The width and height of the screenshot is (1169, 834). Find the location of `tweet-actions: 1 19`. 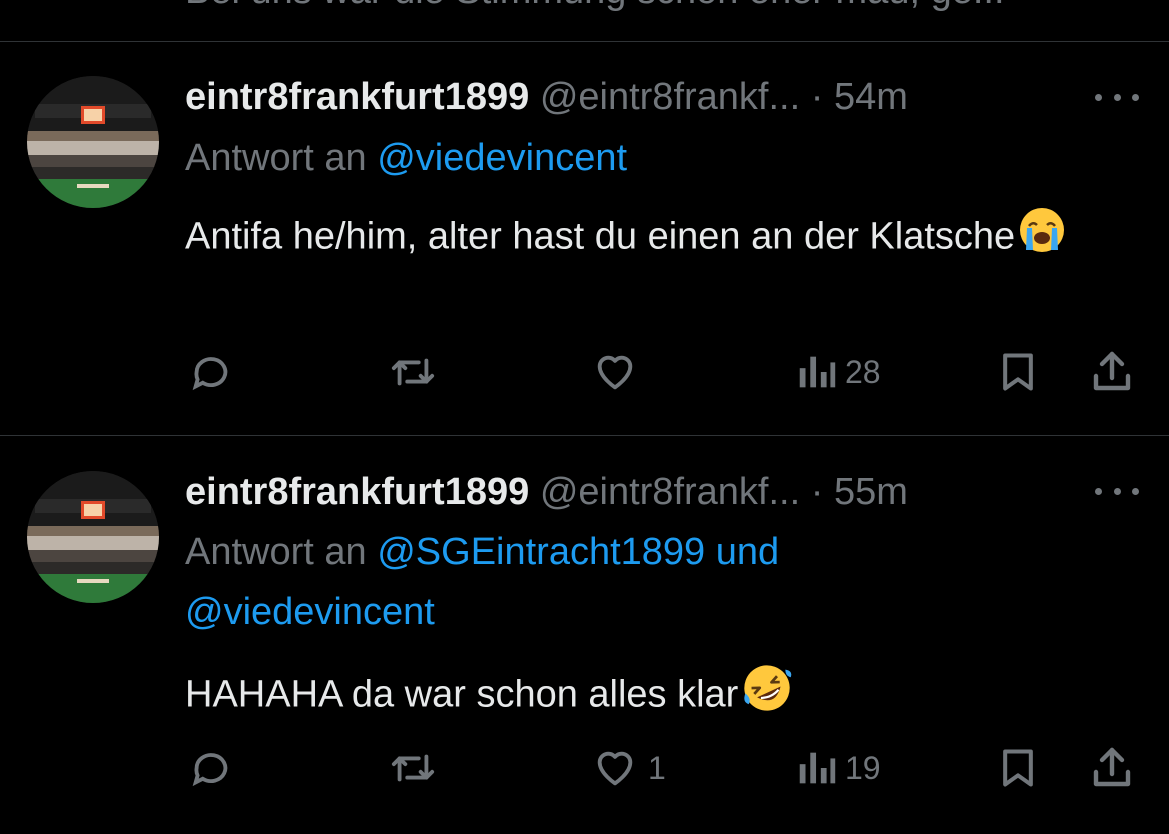

tweet-actions: 1 19 is located at coordinates (584, 768).